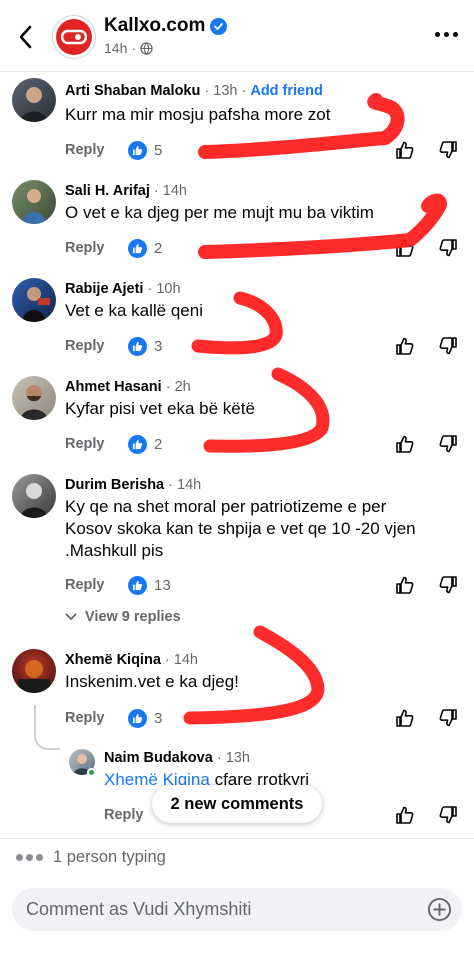  I want to click on post-header: Kallxo.com 14h ·, so click(237, 36).